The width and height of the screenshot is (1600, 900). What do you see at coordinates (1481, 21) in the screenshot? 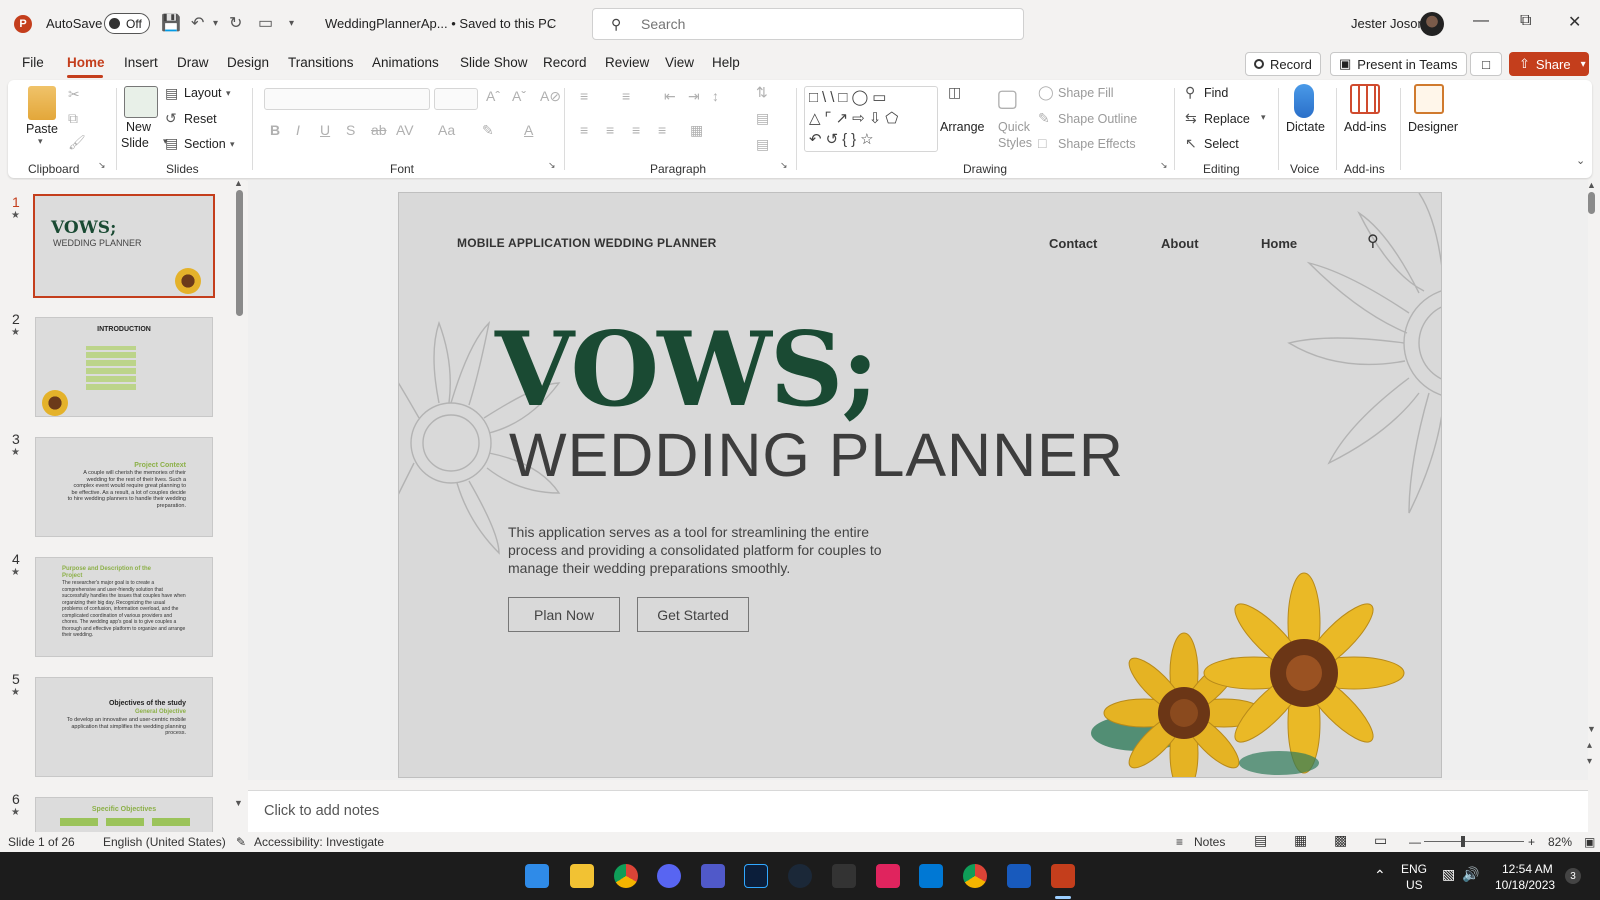
I see `minimize-icon: —` at bounding box center [1481, 21].